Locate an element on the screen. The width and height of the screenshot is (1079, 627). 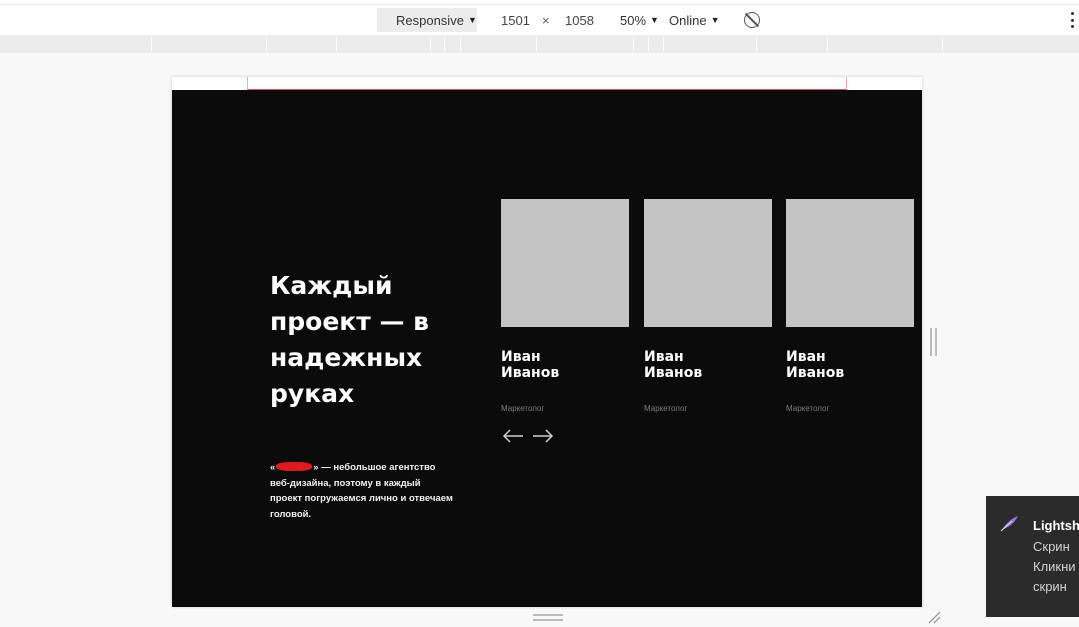
devtools-device-toolbar: Responsive ▼ 1501 × 1058 50% ▼ Online ▼ is located at coordinates (539, 19).